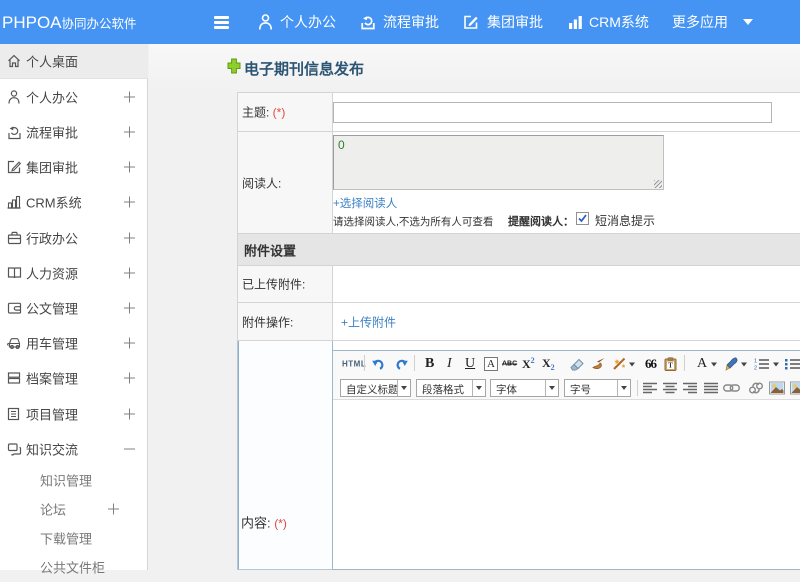 The image size is (800, 582). What do you see at coordinates (755, 361) in the screenshot?
I see `svg-text: 1` at bounding box center [755, 361].